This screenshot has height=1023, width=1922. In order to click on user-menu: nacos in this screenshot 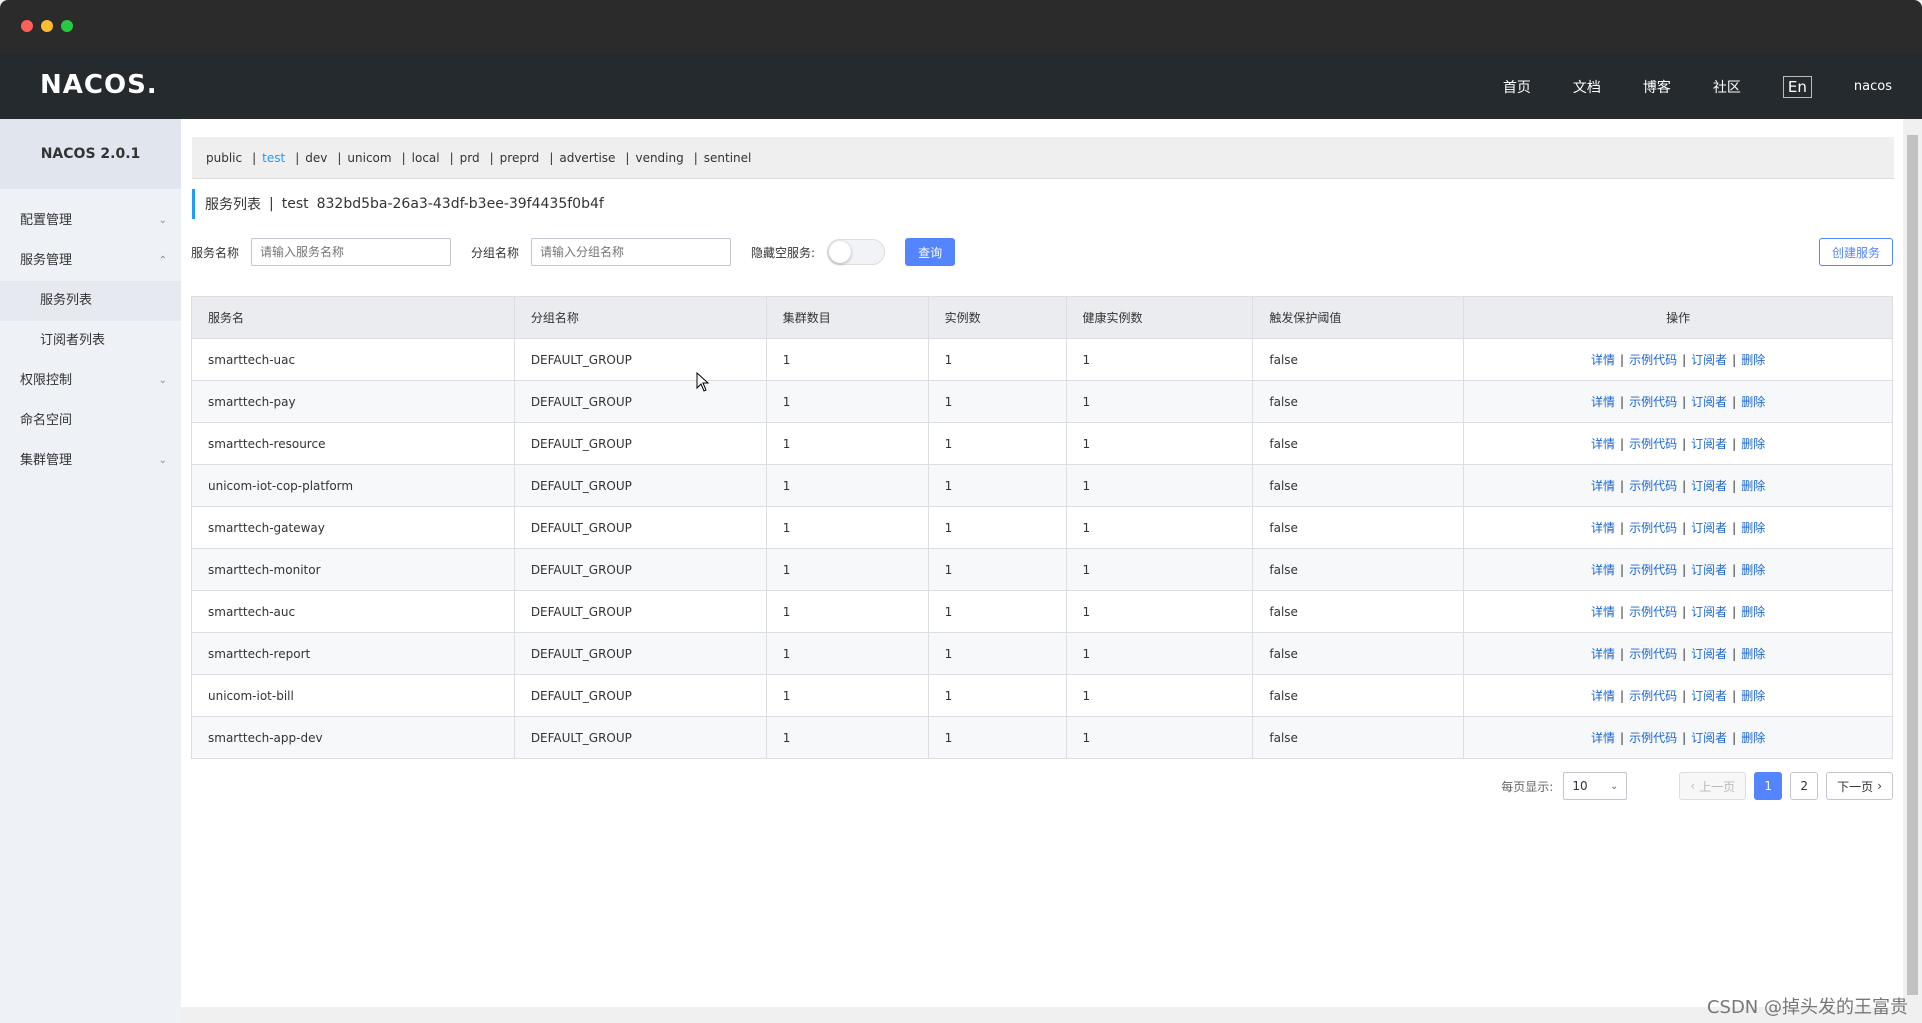, I will do `click(1873, 86)`.